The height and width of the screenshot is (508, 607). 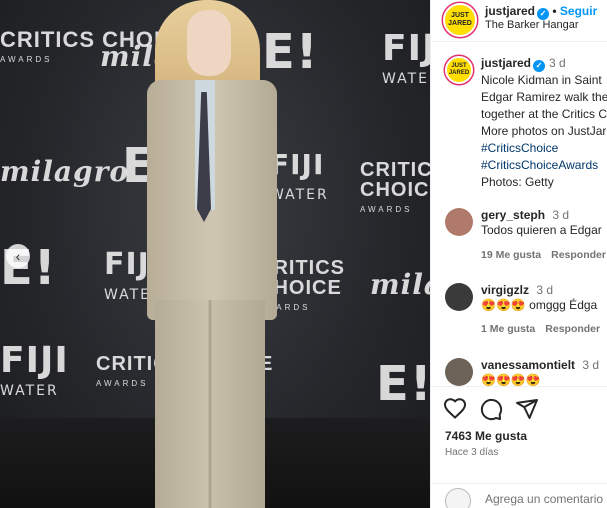 What do you see at coordinates (541, 80) in the screenshot?
I see `caption-line: Nicole Kidman in Saint` at bounding box center [541, 80].